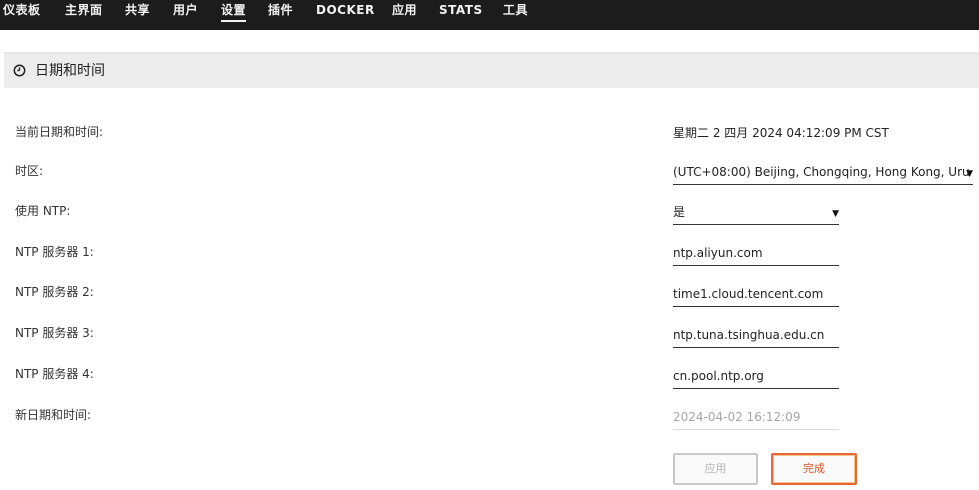 Image resolution: width=979 pixels, height=490 pixels. I want to click on use-ntp-label: 使用 NTP:, so click(43, 211).